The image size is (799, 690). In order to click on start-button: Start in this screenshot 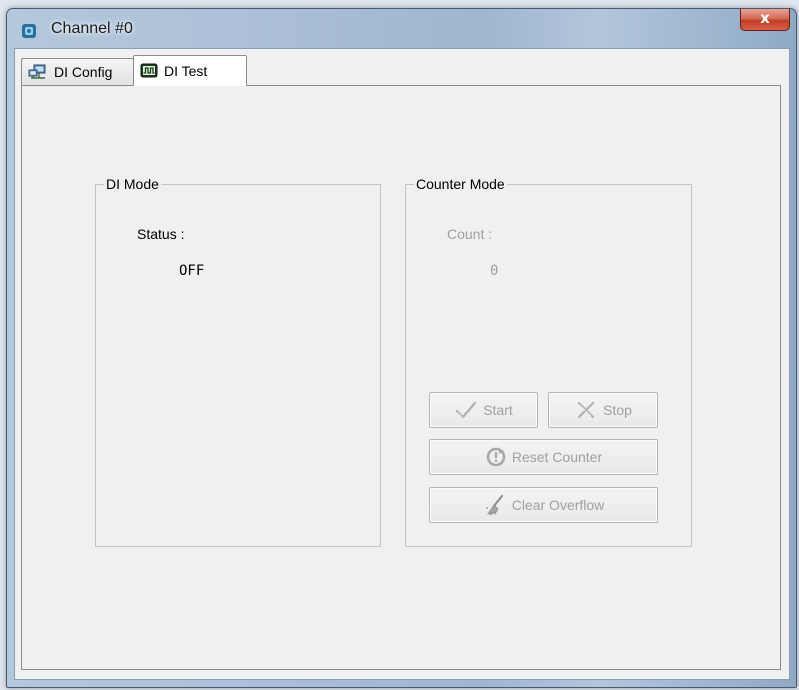, I will do `click(483, 410)`.